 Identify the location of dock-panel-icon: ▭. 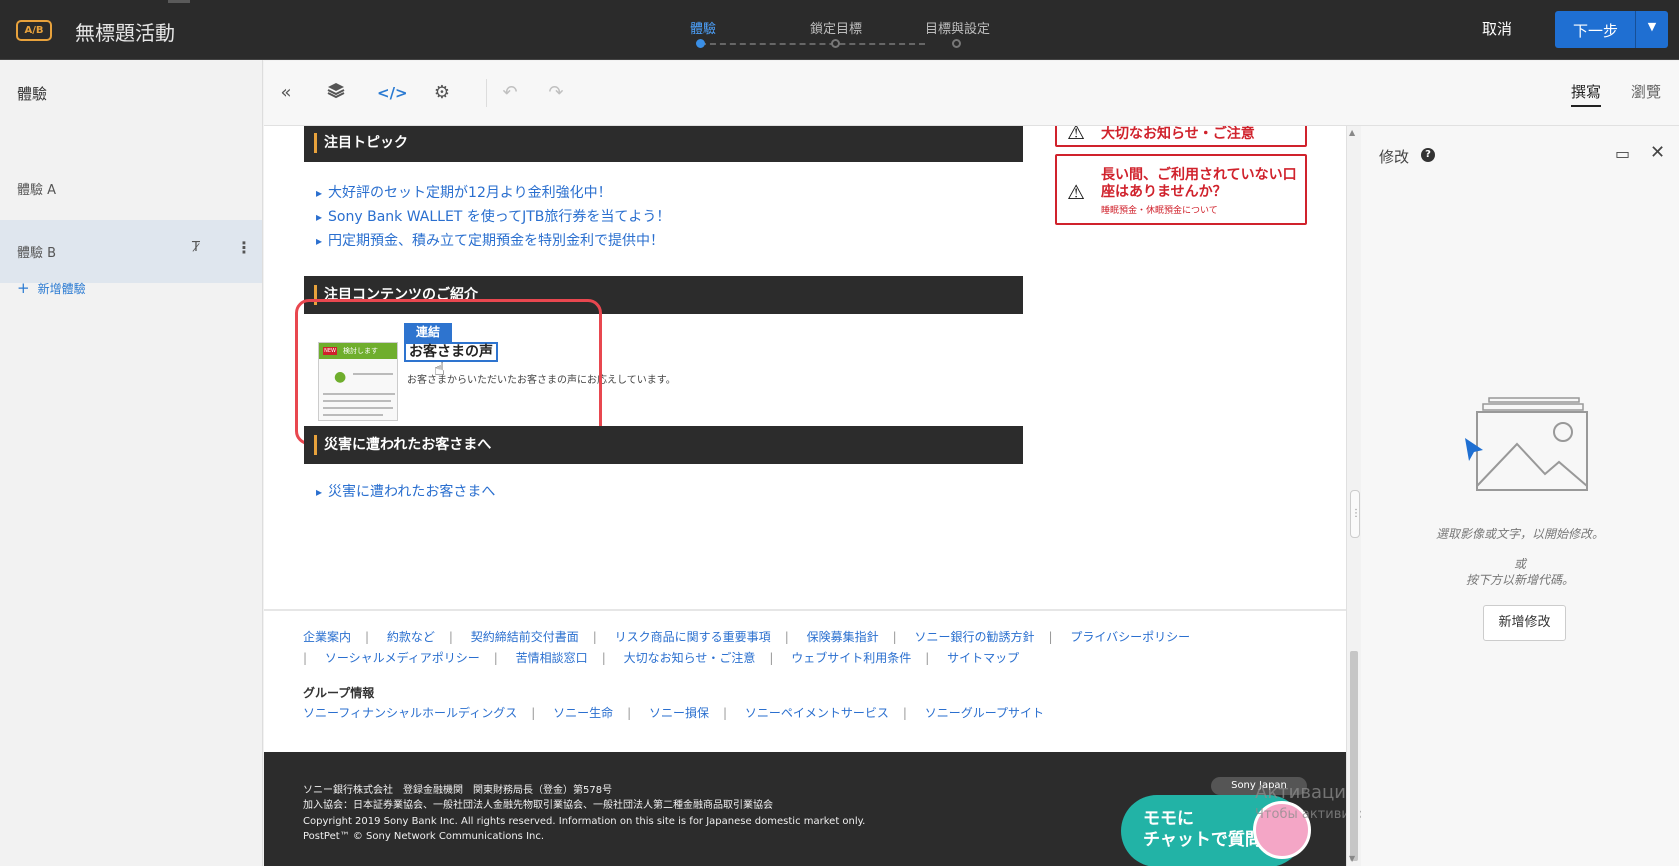
(1622, 153).